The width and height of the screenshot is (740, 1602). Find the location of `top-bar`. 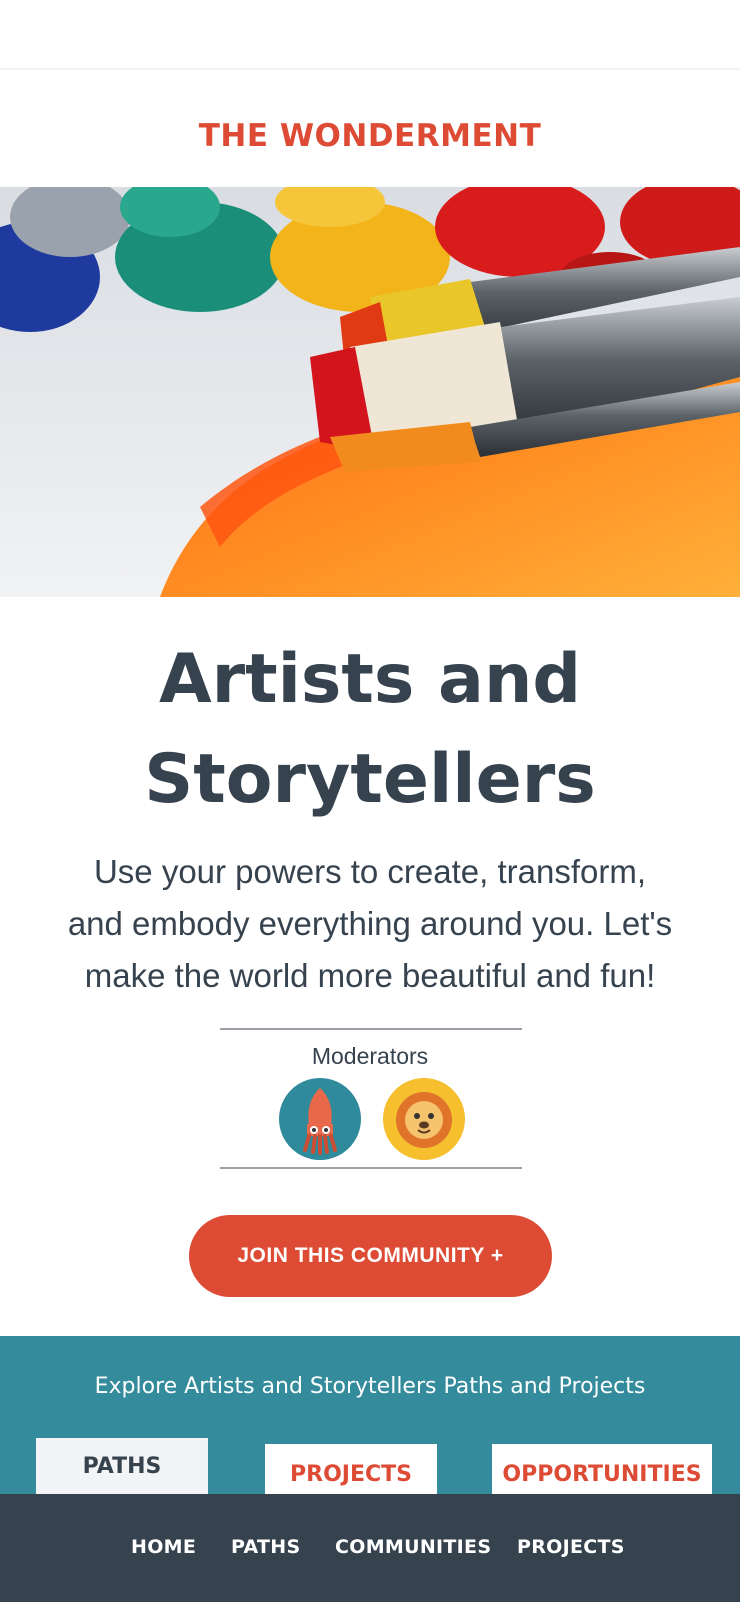

top-bar is located at coordinates (370, 35).